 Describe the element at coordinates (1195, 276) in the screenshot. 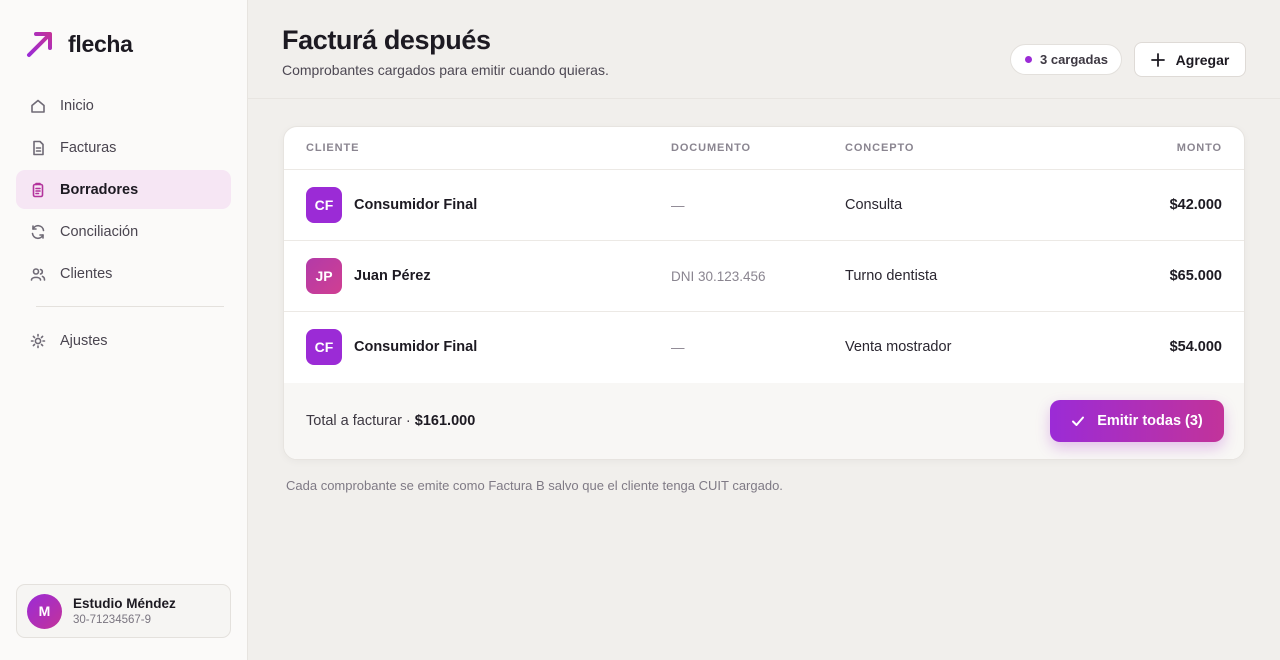

I see `invoice-amount: $65.000` at that location.